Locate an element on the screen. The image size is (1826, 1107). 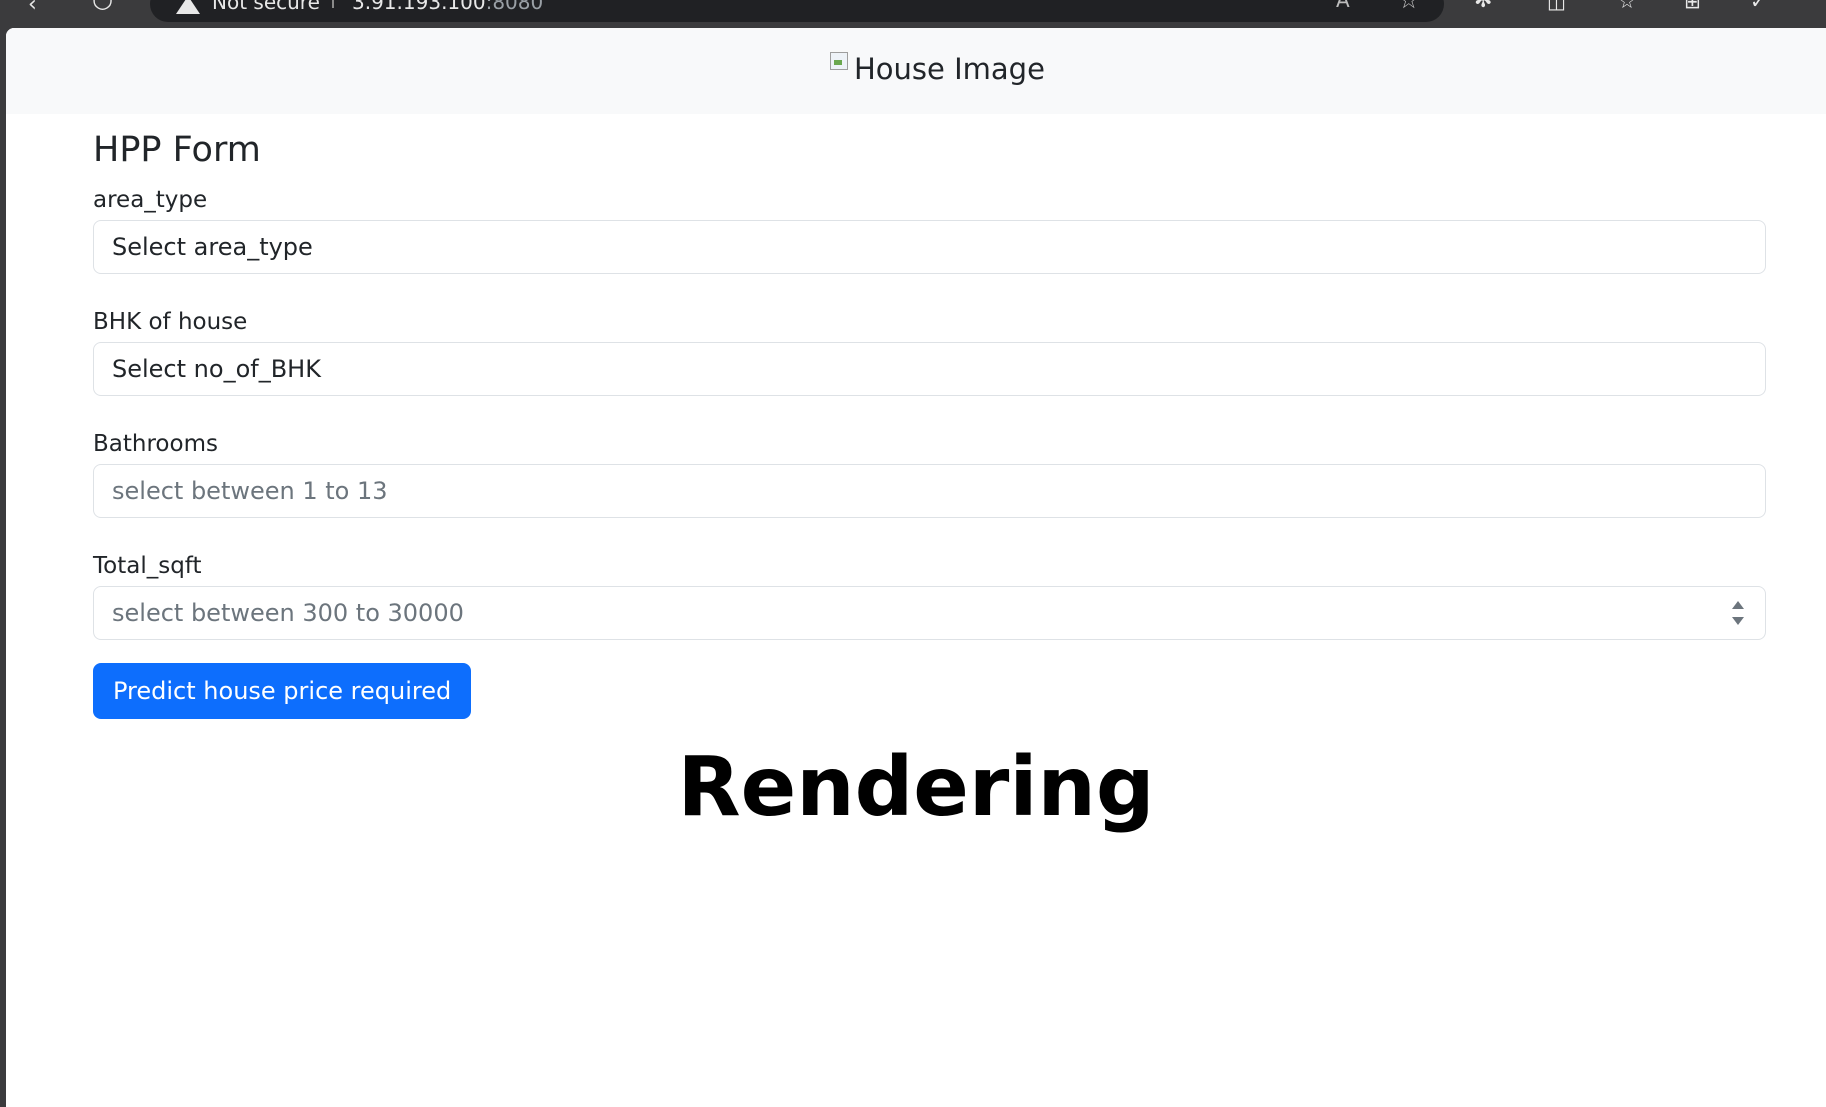
bathrooms-placeholder: select between 1 to 13 is located at coordinates (250, 491).